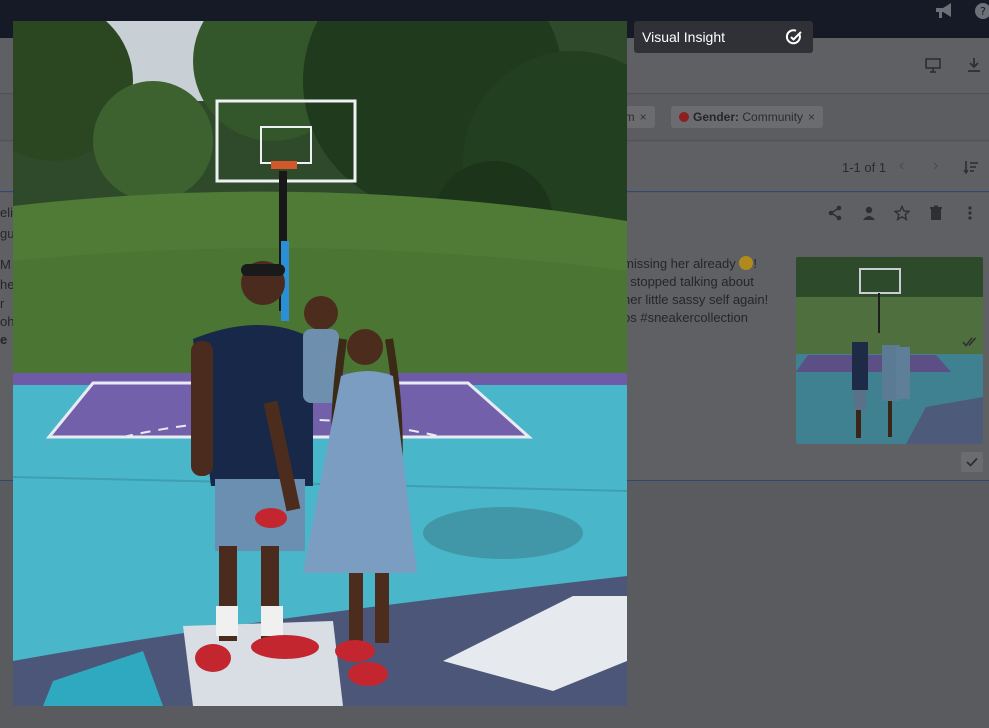 This screenshot has width=989, height=728. Describe the element at coordinates (901, 166) in the screenshot. I see `chevron-left-icon: ‹` at that location.